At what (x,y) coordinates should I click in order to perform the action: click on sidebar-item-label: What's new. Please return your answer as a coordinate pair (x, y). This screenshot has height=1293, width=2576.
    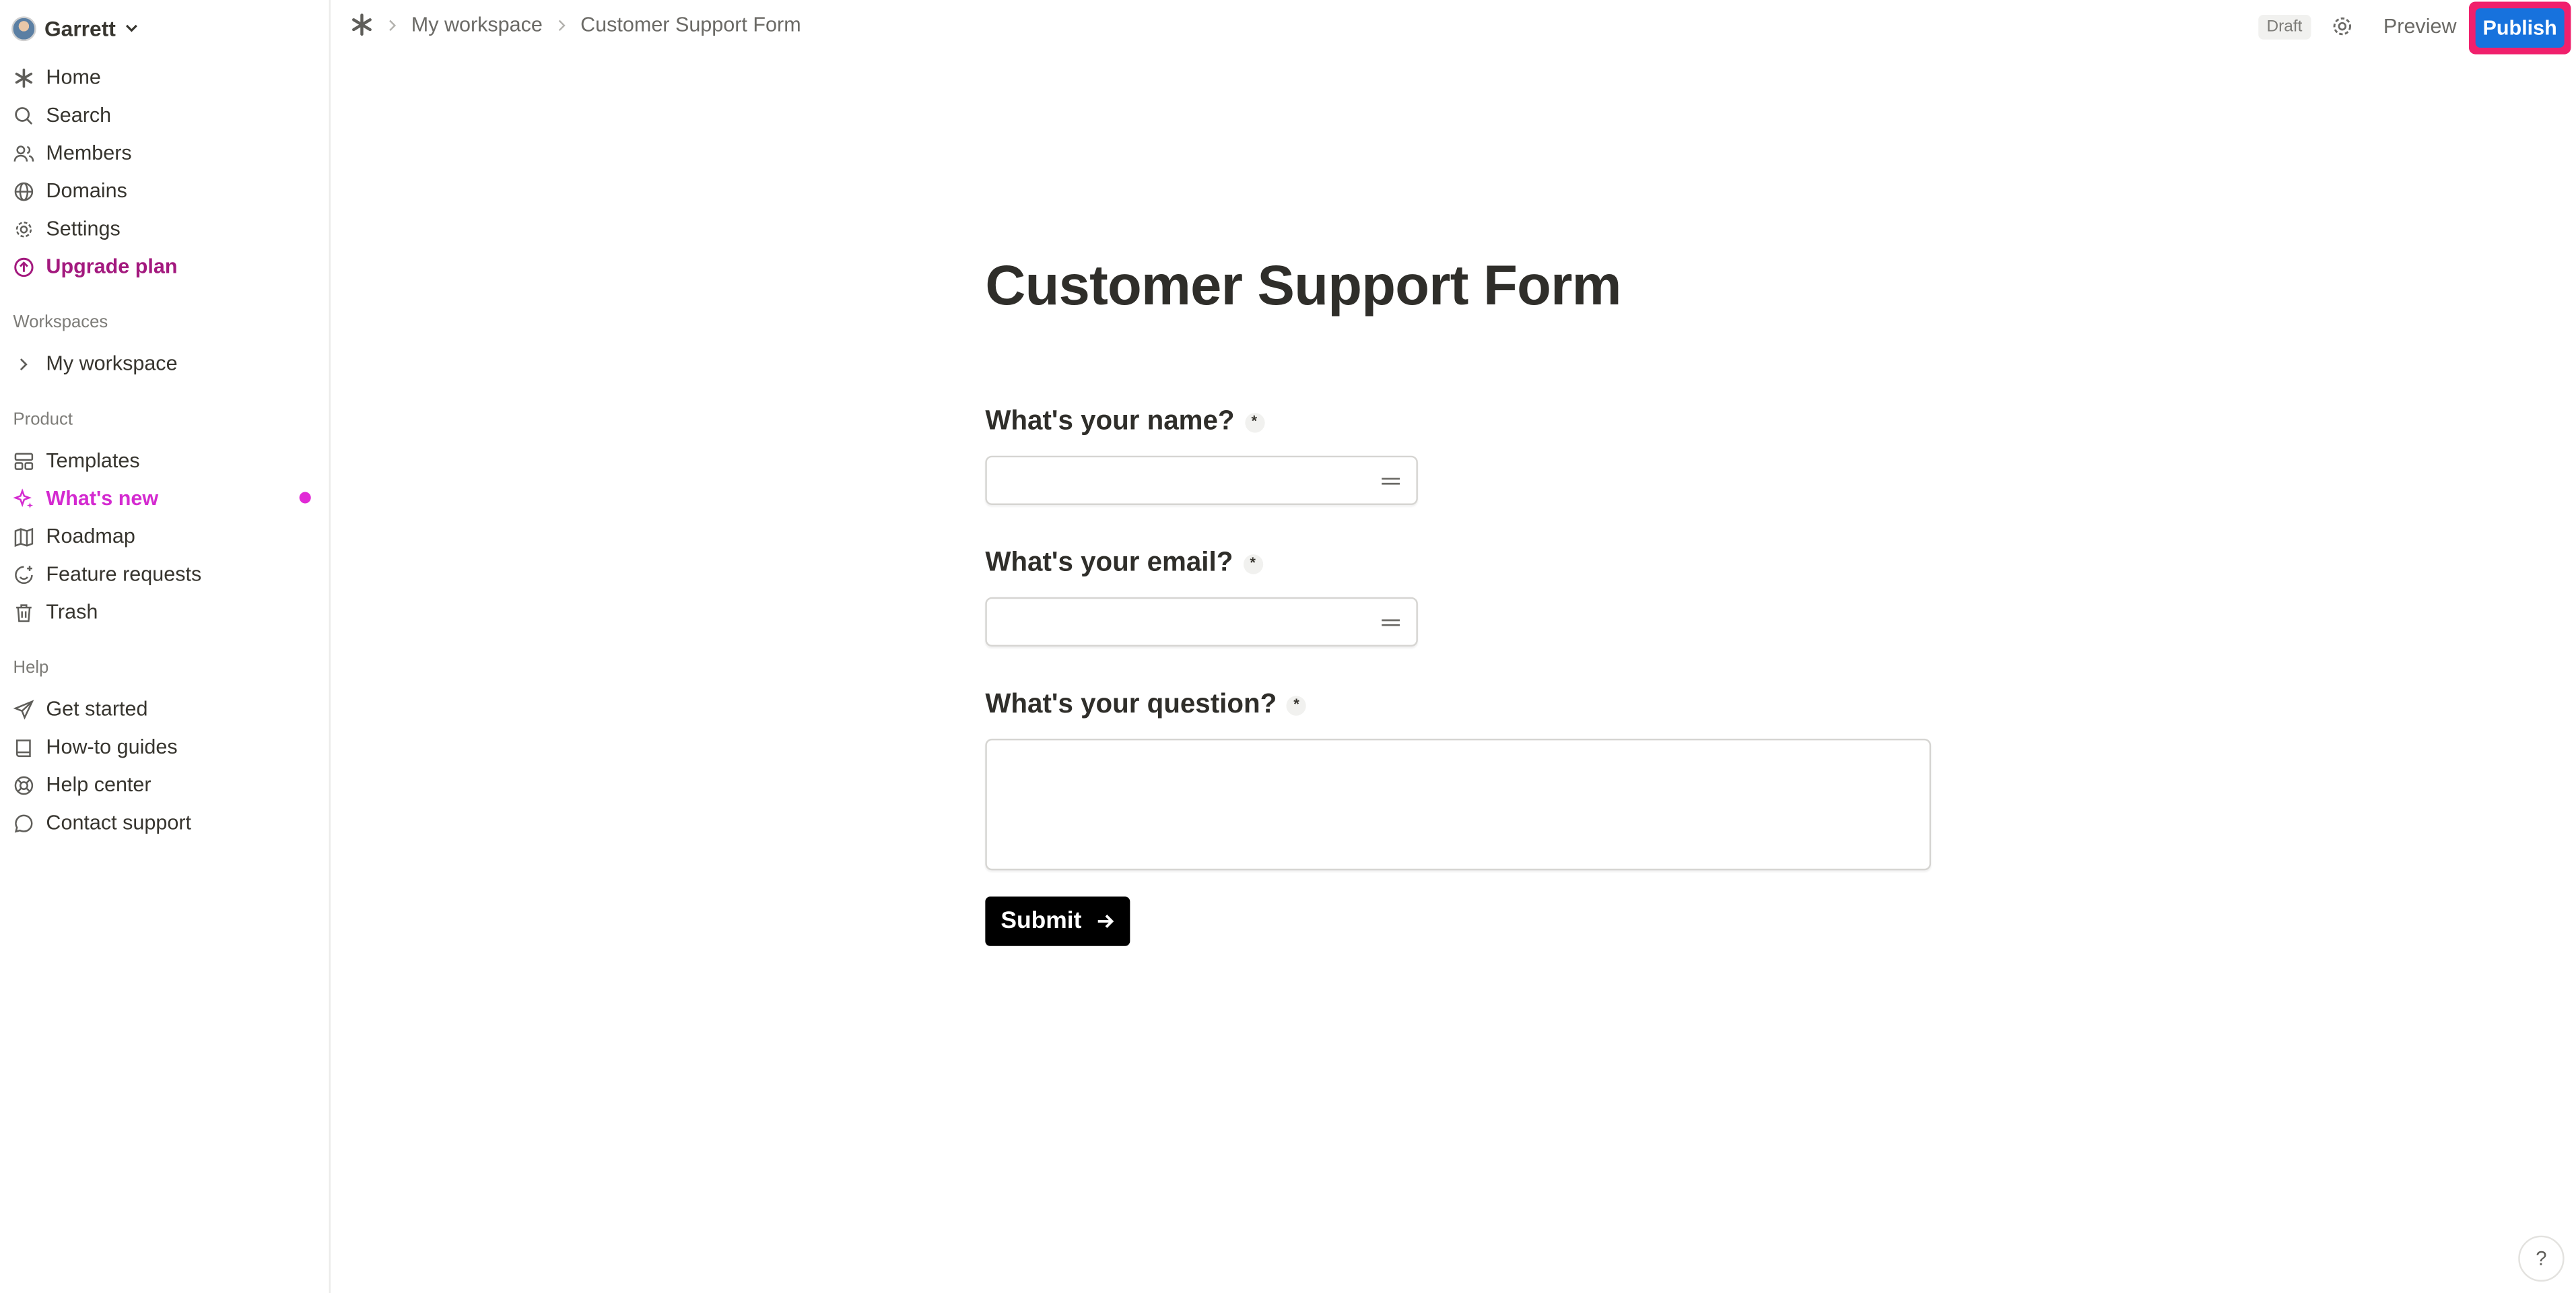
    Looking at the image, I should click on (103, 498).